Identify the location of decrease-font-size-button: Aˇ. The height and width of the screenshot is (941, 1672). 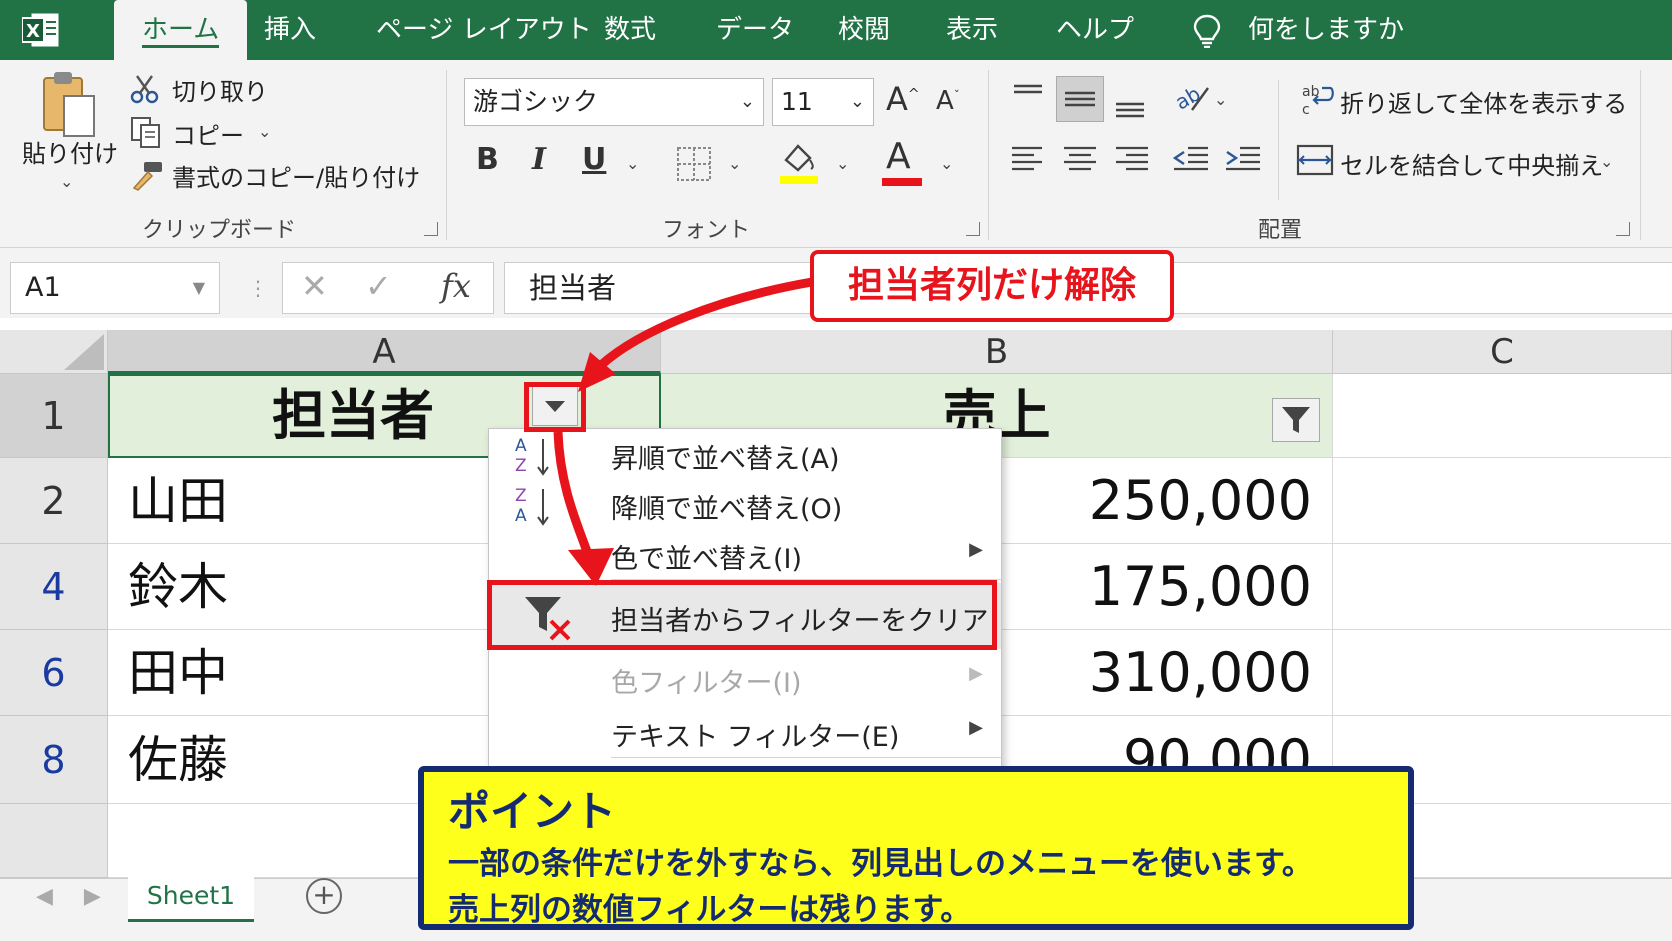
(948, 101).